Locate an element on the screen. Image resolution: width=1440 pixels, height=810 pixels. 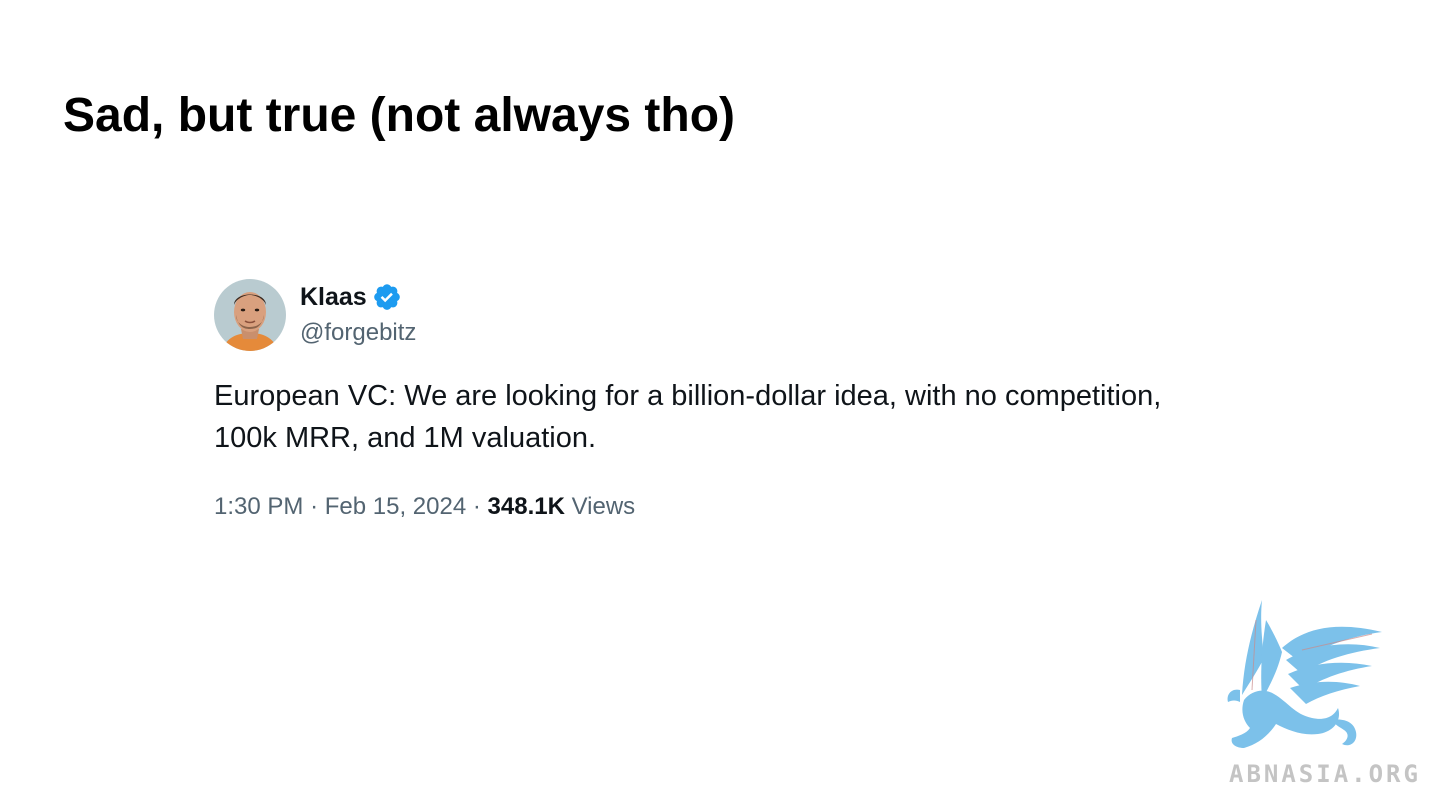
views-count: 348.1K is located at coordinates (526, 506).